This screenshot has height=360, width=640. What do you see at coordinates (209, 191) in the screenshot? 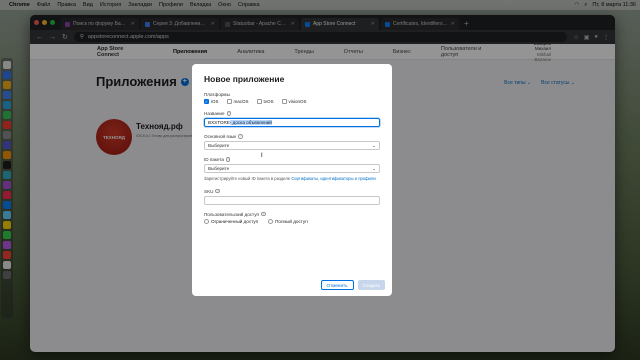
I see `sku-label-text: SKU` at bounding box center [209, 191].